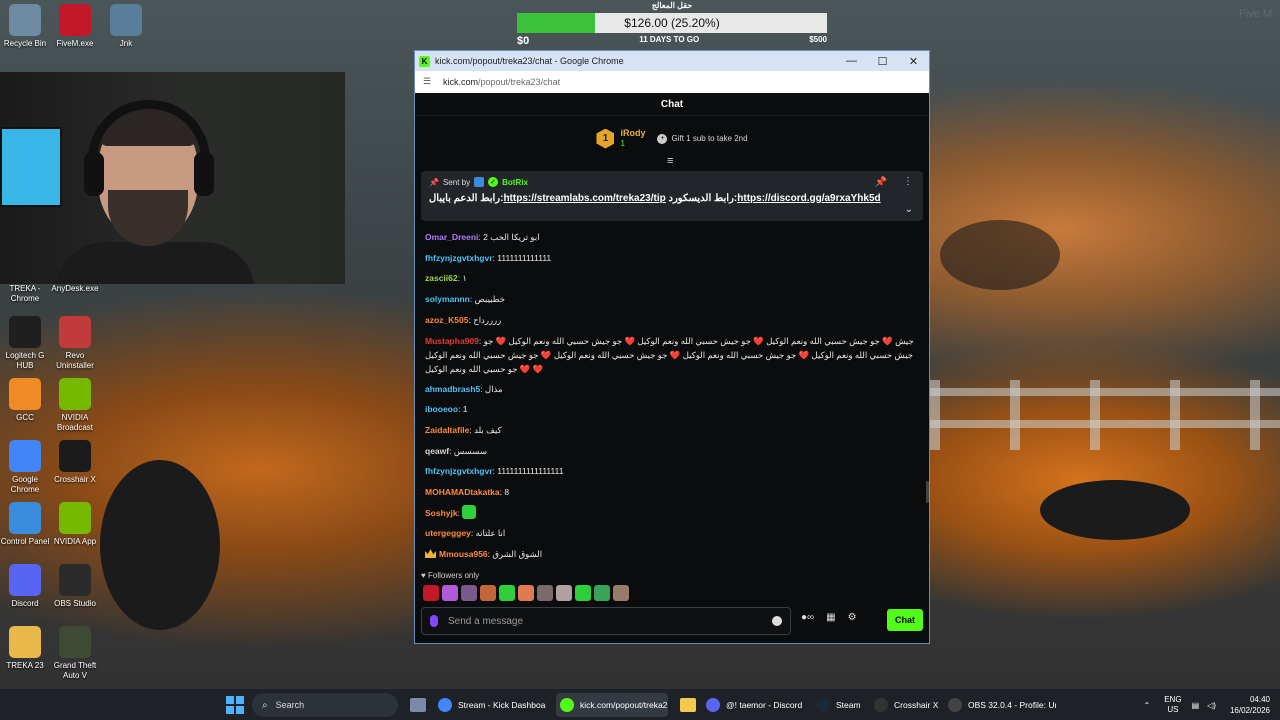  What do you see at coordinates (709, 138) in the screenshot?
I see `gift-prompt-text: Gift 1 sub to take 2nd` at bounding box center [709, 138].